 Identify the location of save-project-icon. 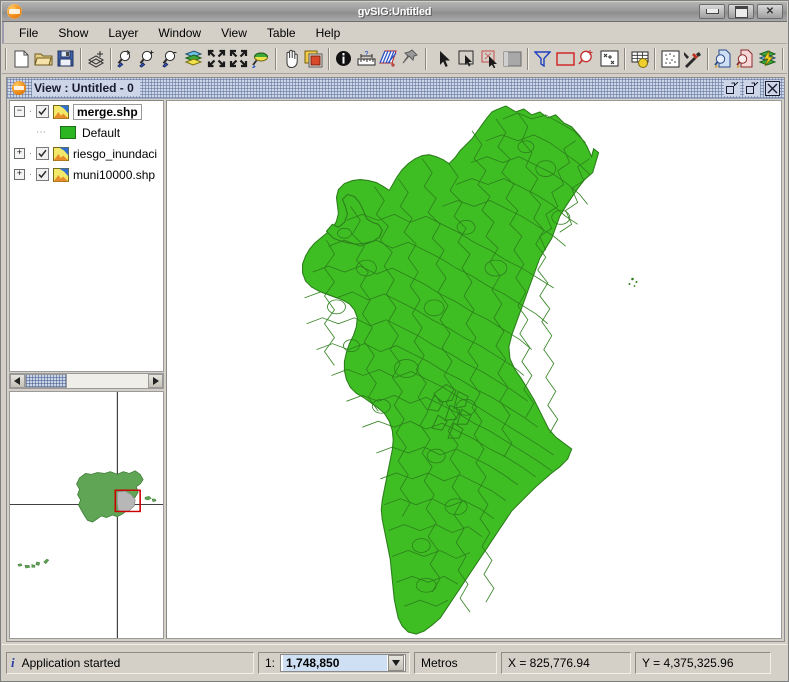
(66, 59).